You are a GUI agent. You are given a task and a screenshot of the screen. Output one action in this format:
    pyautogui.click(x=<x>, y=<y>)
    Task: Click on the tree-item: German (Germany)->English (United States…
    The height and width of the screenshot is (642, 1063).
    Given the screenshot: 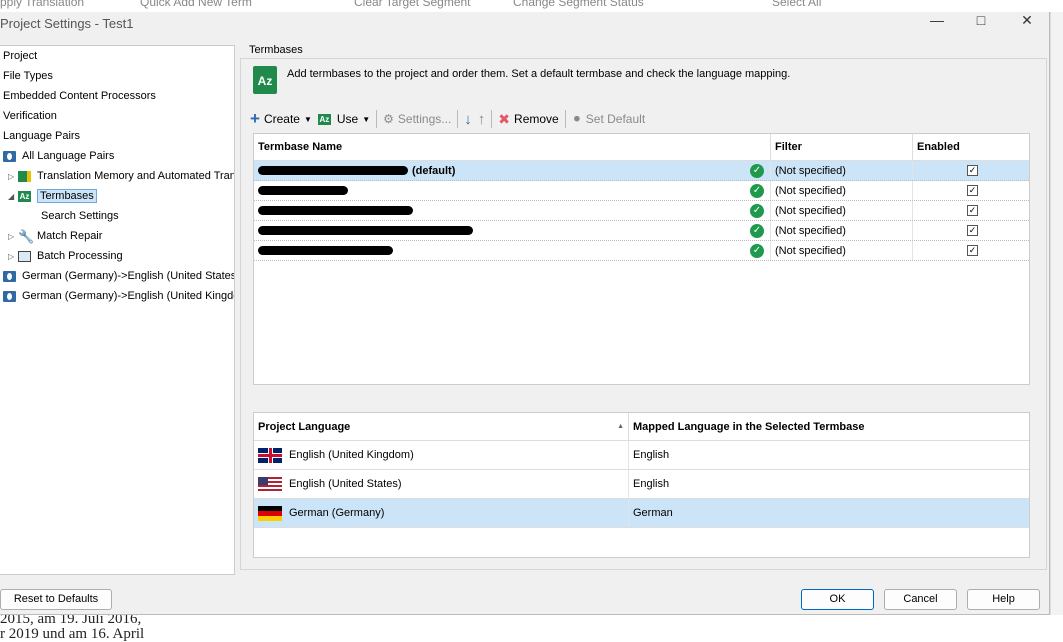 What is the action you would take?
    pyautogui.click(x=118, y=276)
    